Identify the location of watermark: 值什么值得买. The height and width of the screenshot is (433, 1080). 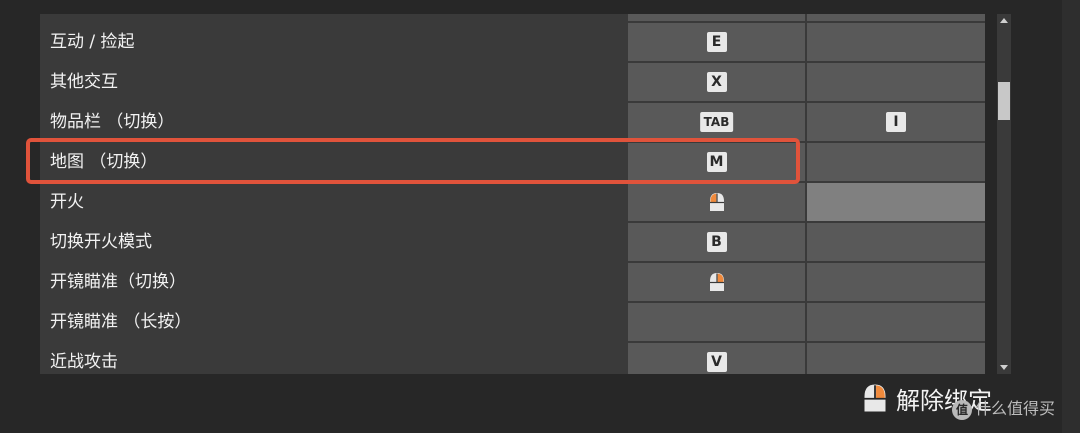
(1003, 407).